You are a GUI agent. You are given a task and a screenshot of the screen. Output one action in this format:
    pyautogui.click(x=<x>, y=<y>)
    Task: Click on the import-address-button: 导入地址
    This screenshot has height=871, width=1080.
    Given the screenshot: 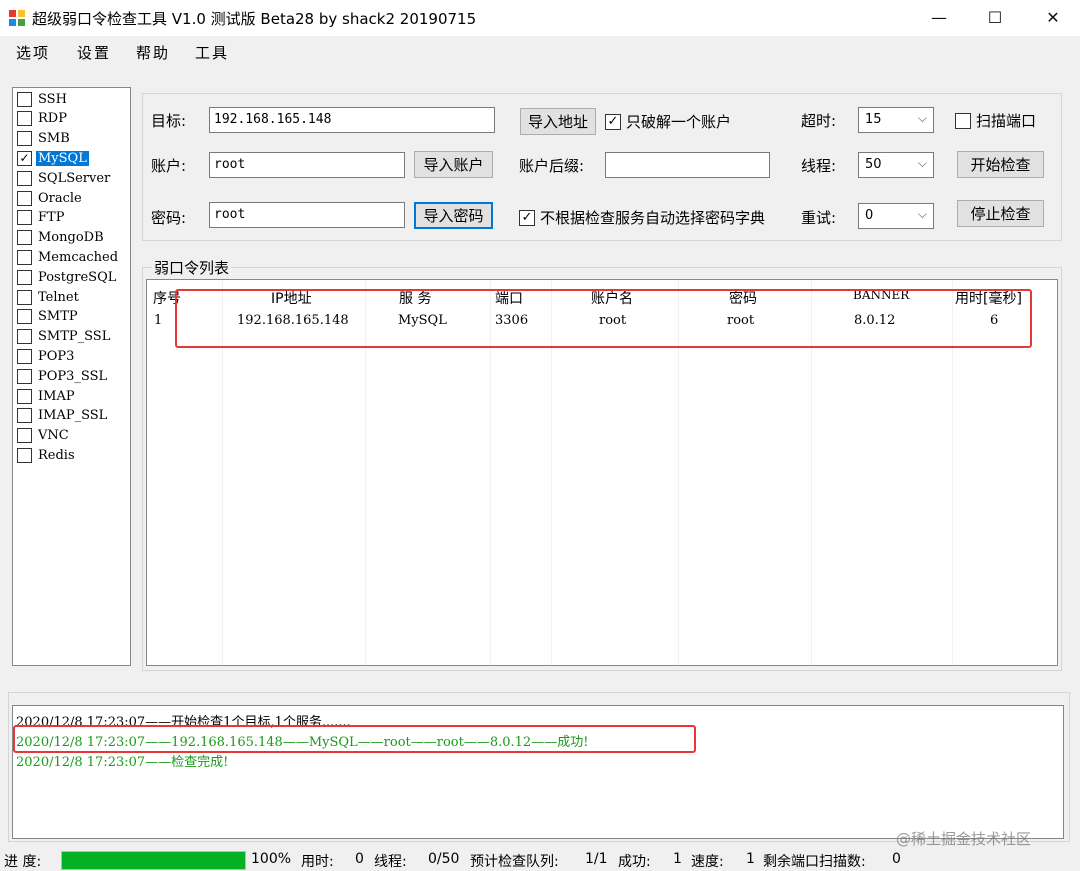 What is the action you would take?
    pyautogui.click(x=558, y=121)
    